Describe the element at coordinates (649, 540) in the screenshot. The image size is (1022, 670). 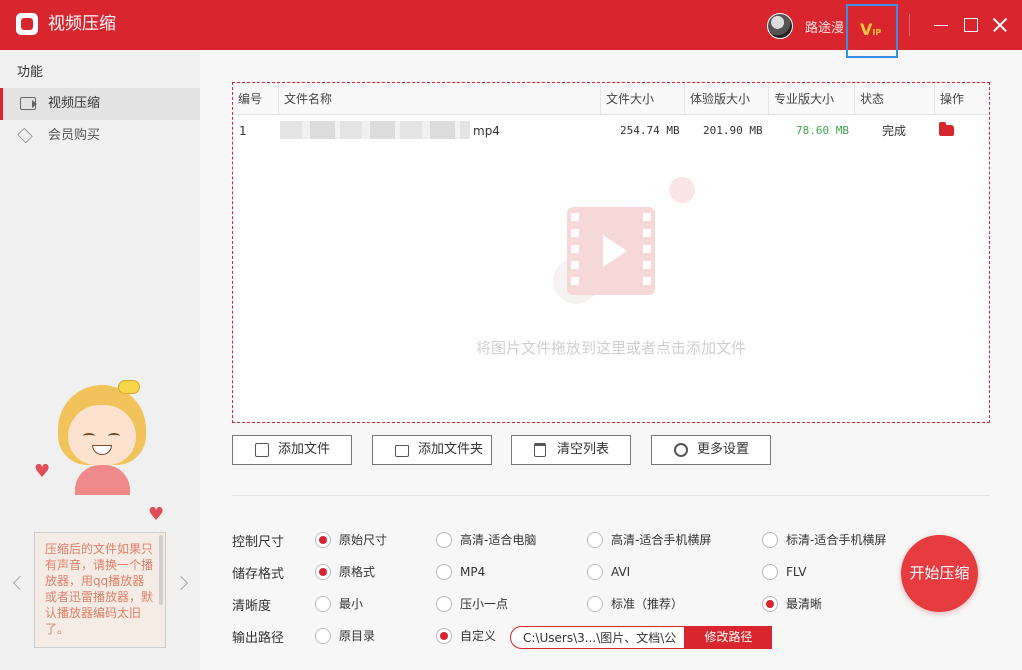
I see `size-option-hd-mobile: 高清-适合手机横屏` at that location.